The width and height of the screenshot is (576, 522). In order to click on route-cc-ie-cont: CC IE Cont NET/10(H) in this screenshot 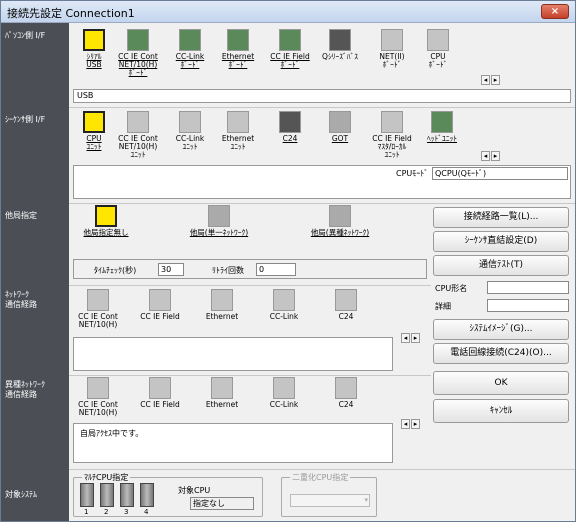, I will do `click(98, 309)`.